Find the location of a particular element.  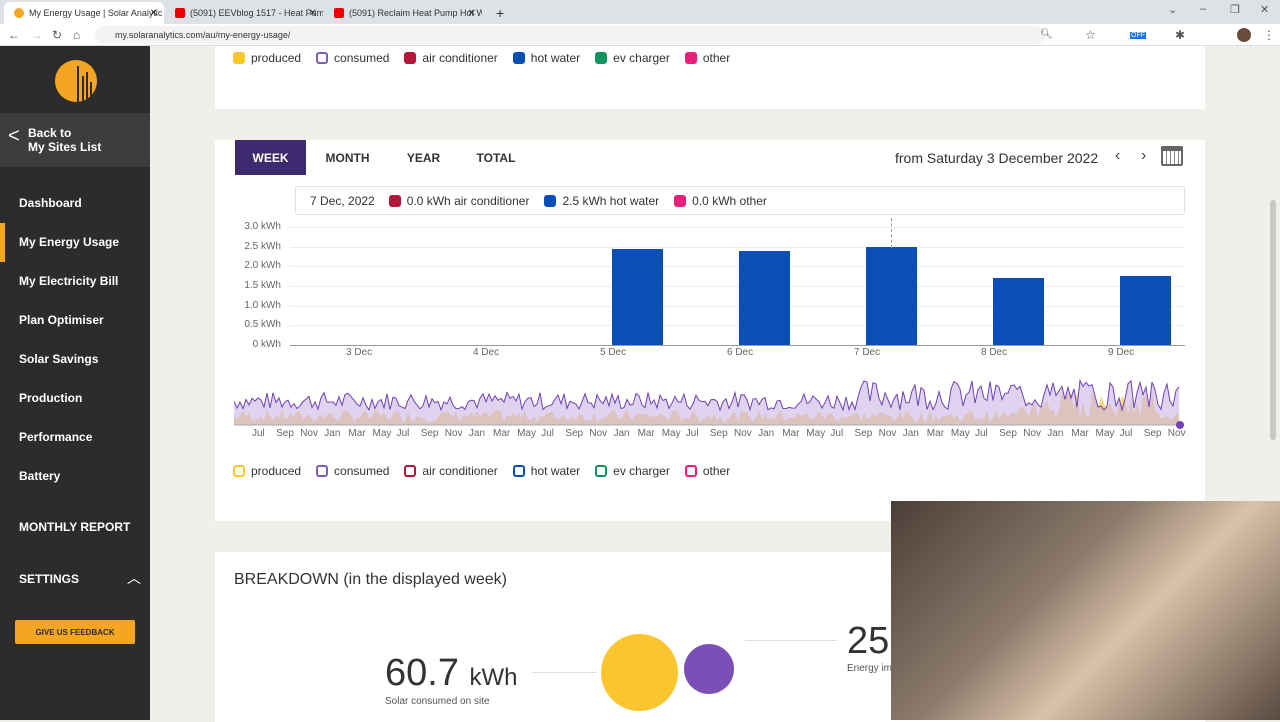

sidebar-item-dashboard: Dashboard is located at coordinates (50, 203).